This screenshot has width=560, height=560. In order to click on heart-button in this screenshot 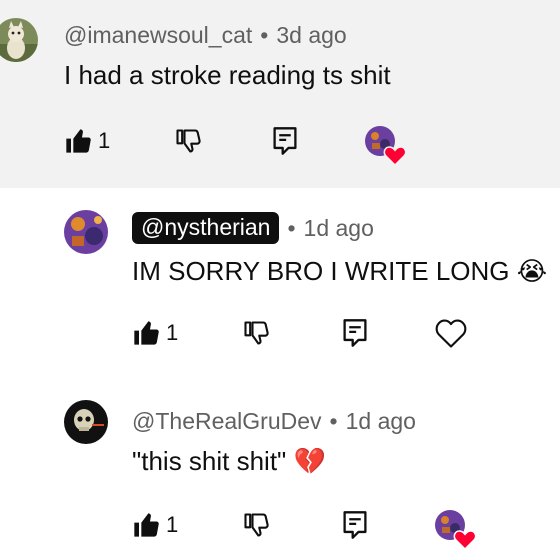, I will do `click(451, 333)`.